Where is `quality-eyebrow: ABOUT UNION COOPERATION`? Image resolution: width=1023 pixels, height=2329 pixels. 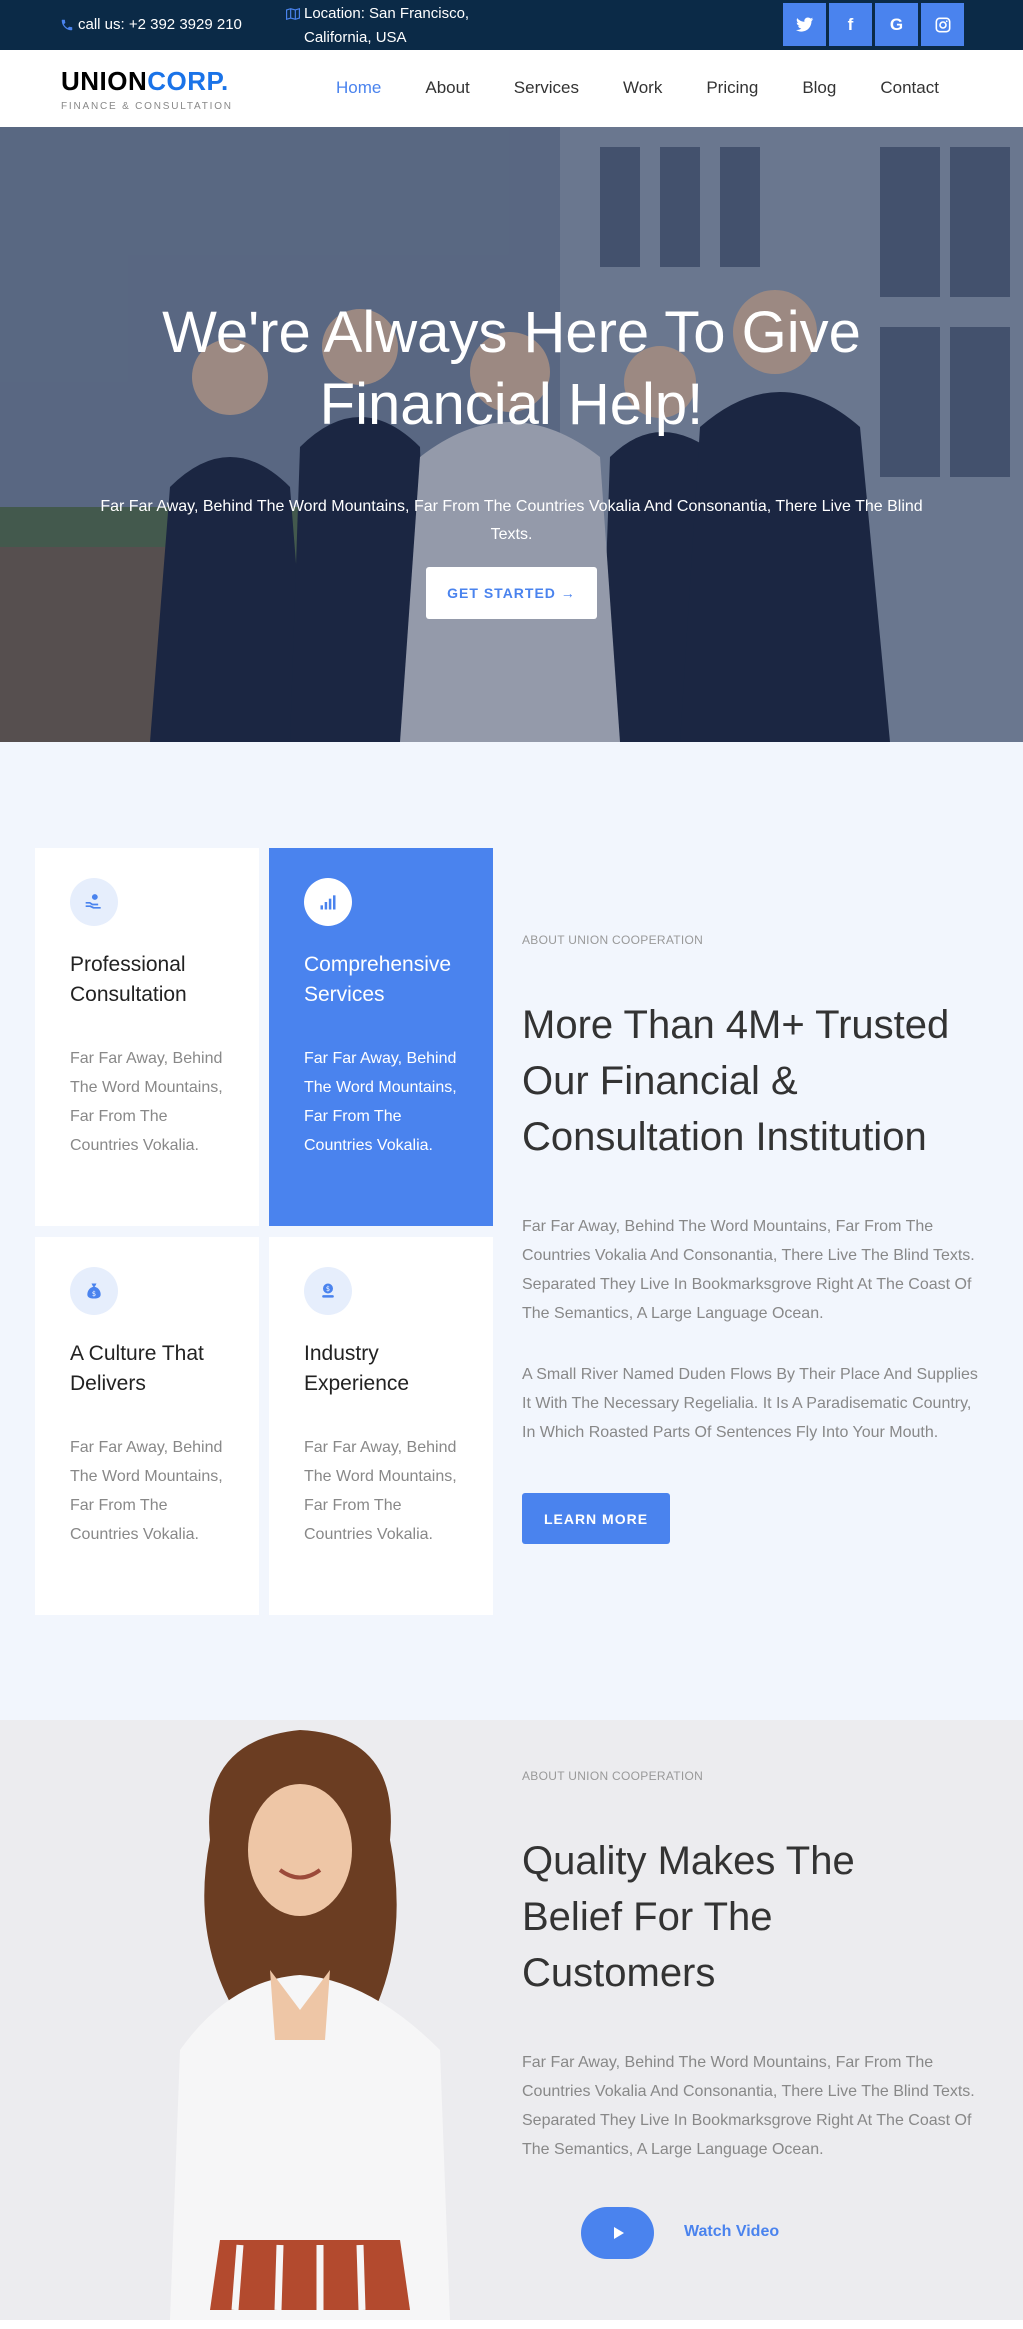
quality-eyebrow: ABOUT UNION COOPERATION is located at coordinates (613, 1776).